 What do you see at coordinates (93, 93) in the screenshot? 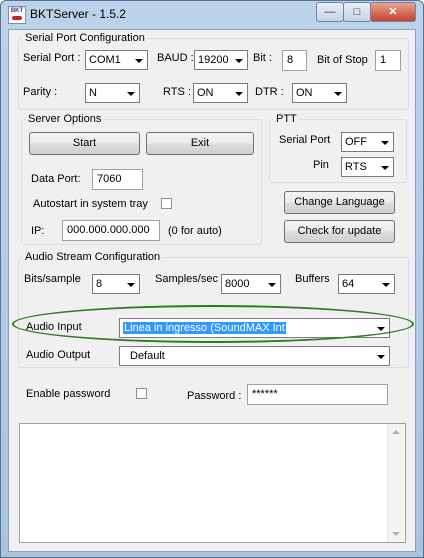
I see `parity-value: N` at bounding box center [93, 93].